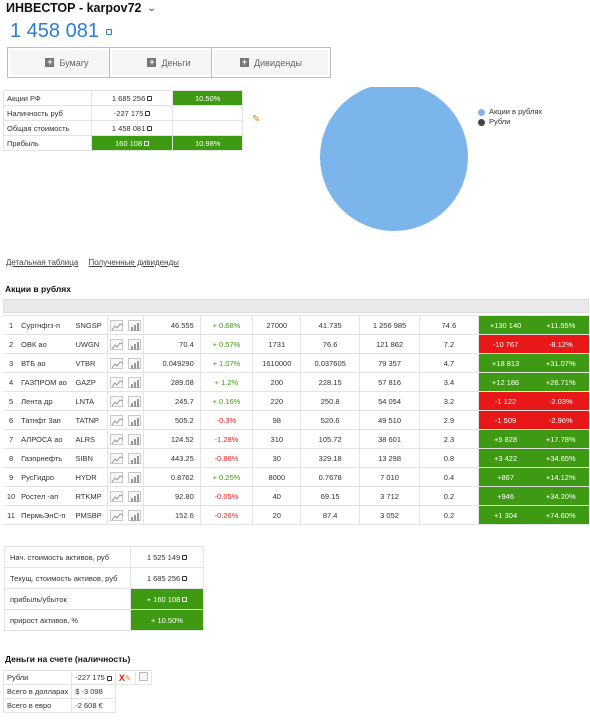 Image resolution: width=590 pixels, height=720 pixels. What do you see at coordinates (167, 578) in the screenshot?
I see `totals-value: 1 685 256` at bounding box center [167, 578].